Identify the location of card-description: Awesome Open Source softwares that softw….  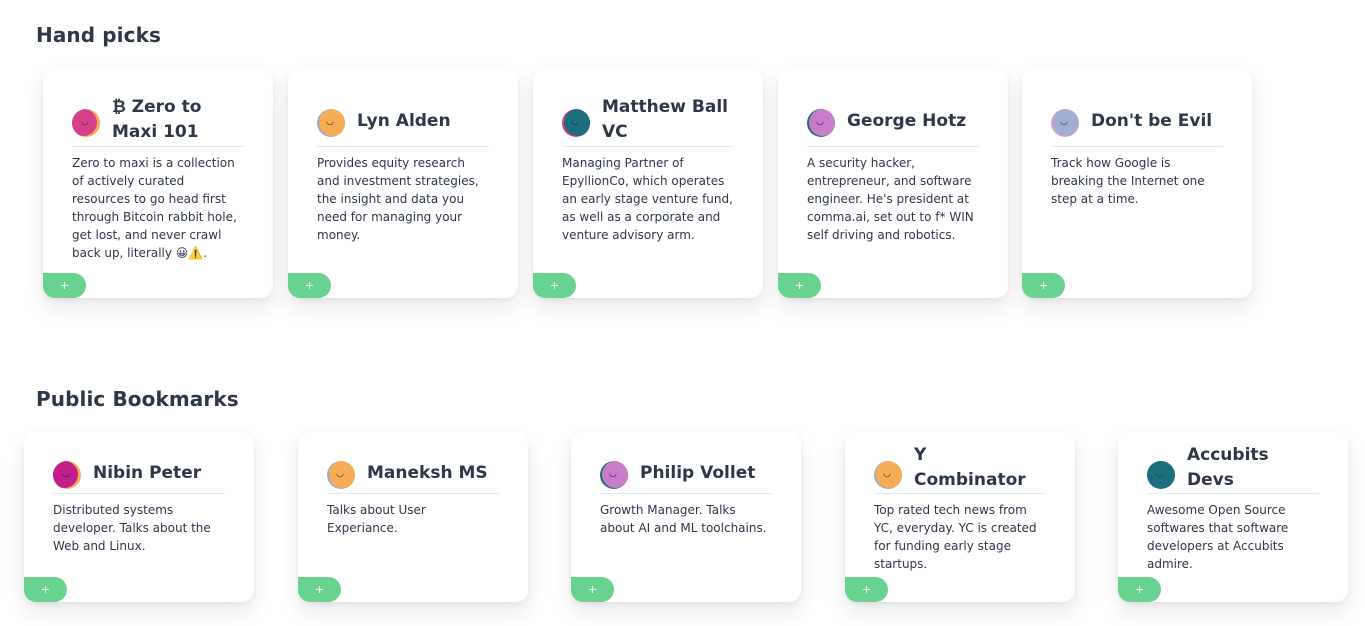
(1218, 537).